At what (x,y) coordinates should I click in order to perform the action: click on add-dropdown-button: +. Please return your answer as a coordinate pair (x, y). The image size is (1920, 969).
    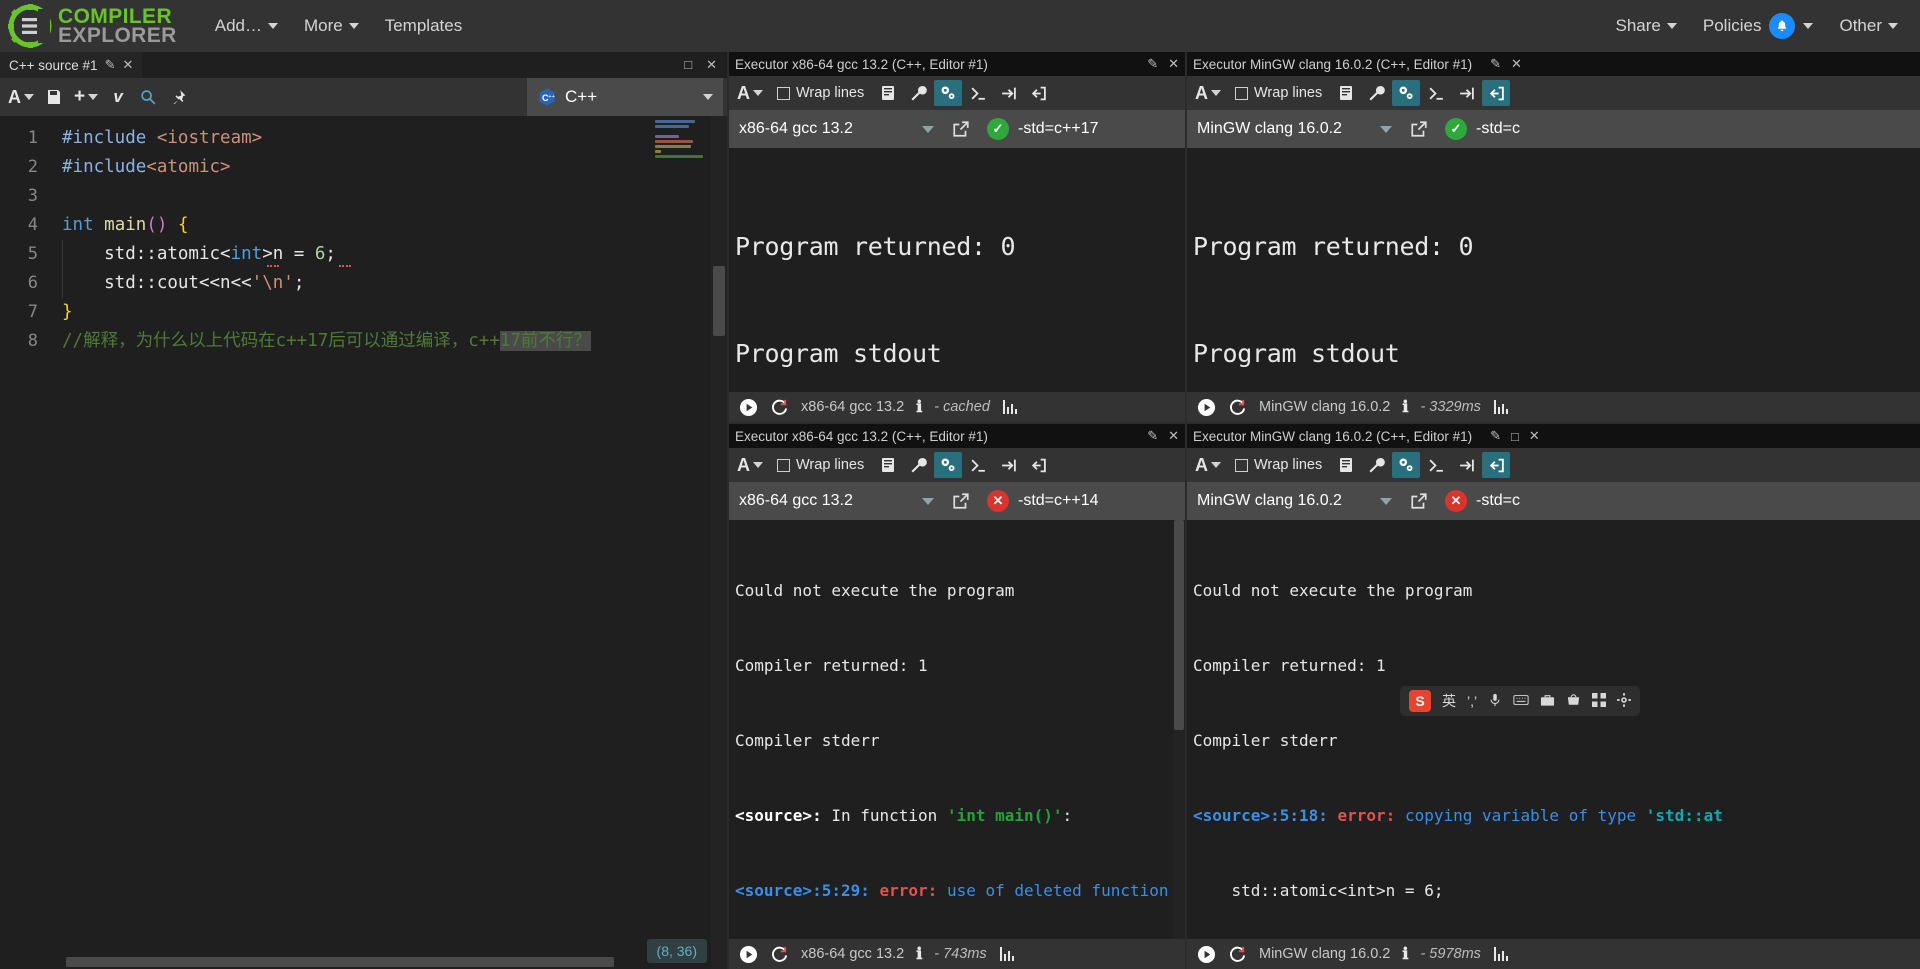
    Looking at the image, I should click on (86, 97).